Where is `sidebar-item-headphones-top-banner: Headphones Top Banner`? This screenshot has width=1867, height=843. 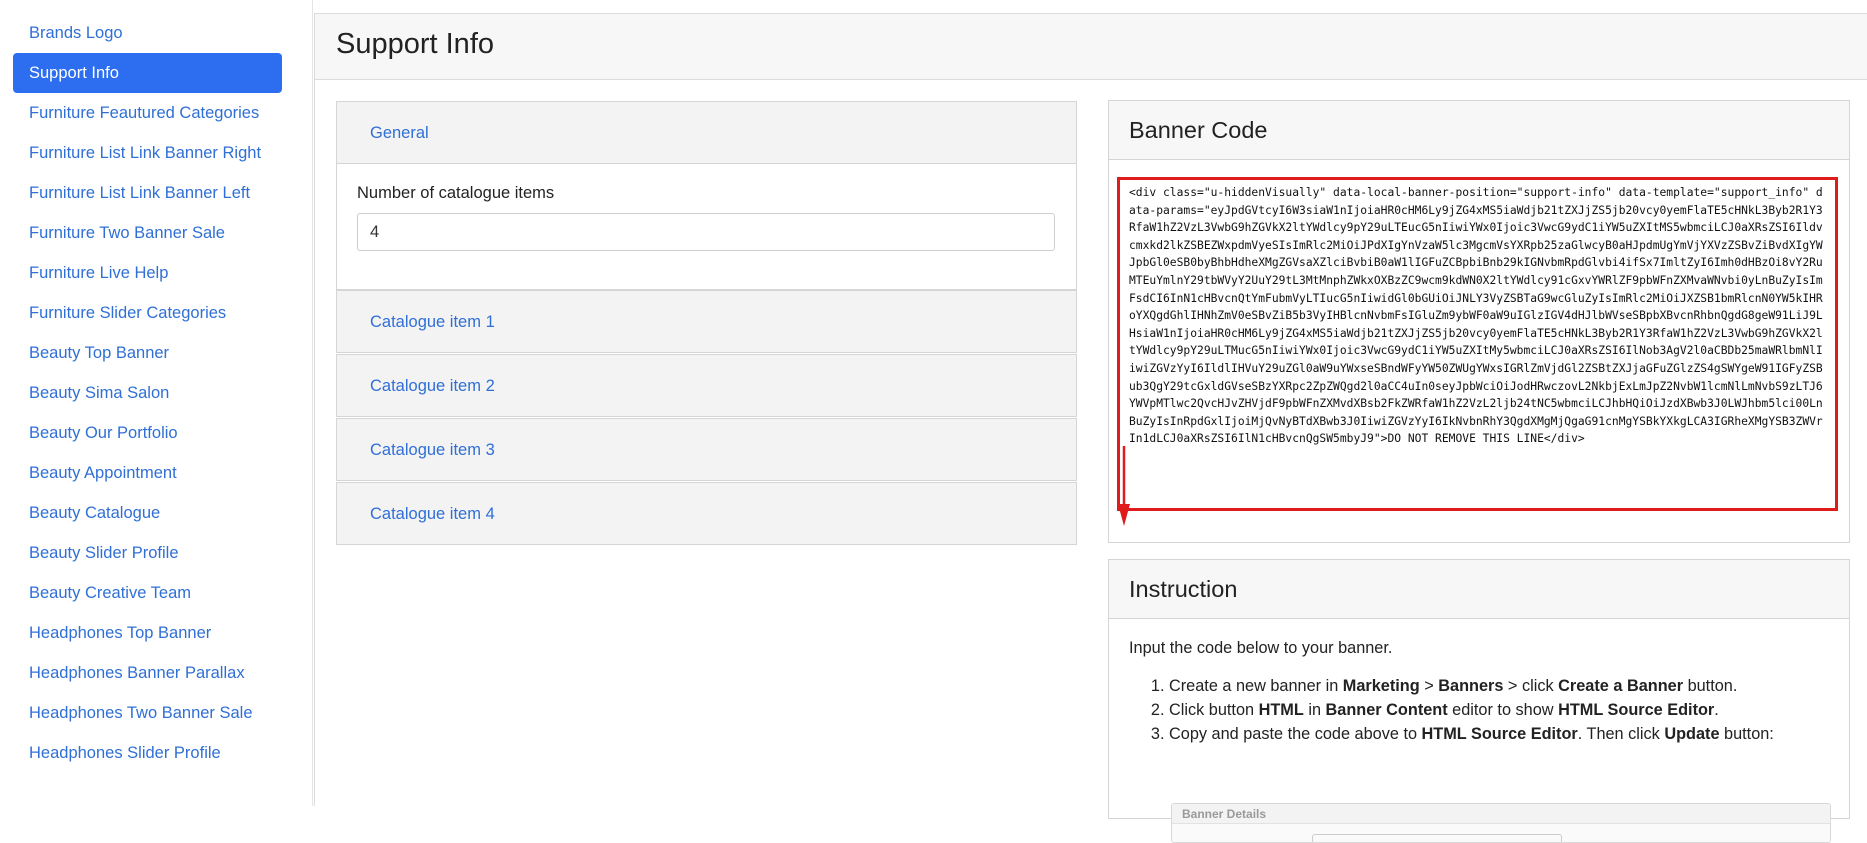
sidebar-item-headphones-top-banner: Headphones Top Banner is located at coordinates (147, 633).